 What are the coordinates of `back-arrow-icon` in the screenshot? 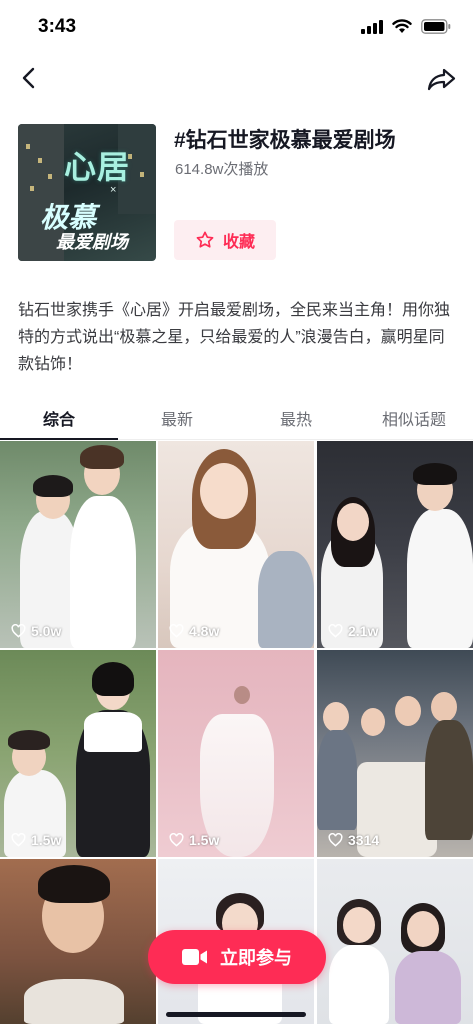 It's located at (28, 78).